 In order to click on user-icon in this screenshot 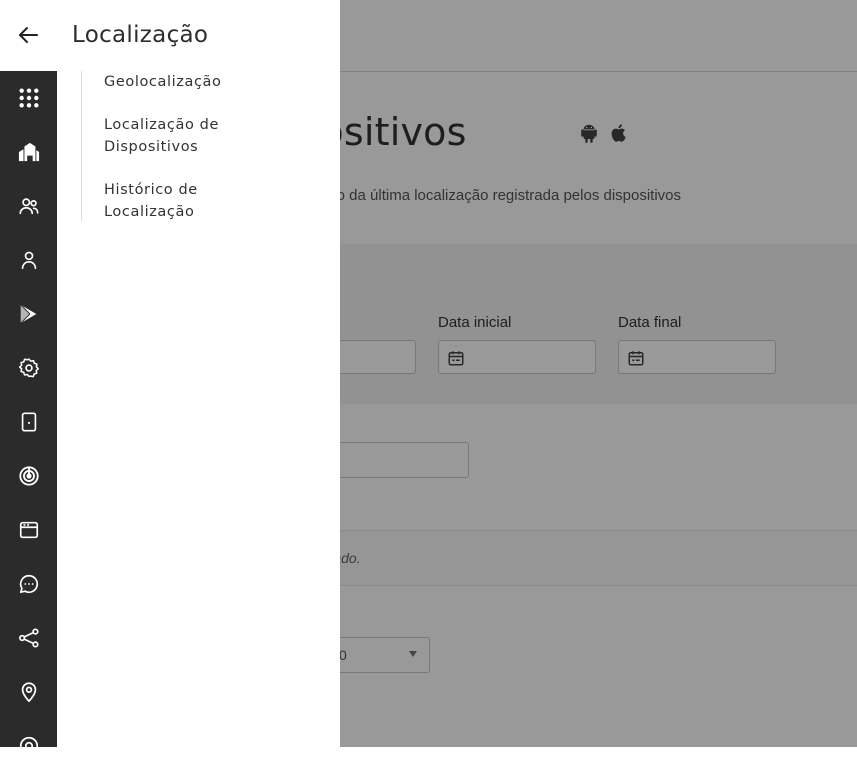, I will do `click(28, 260)`.